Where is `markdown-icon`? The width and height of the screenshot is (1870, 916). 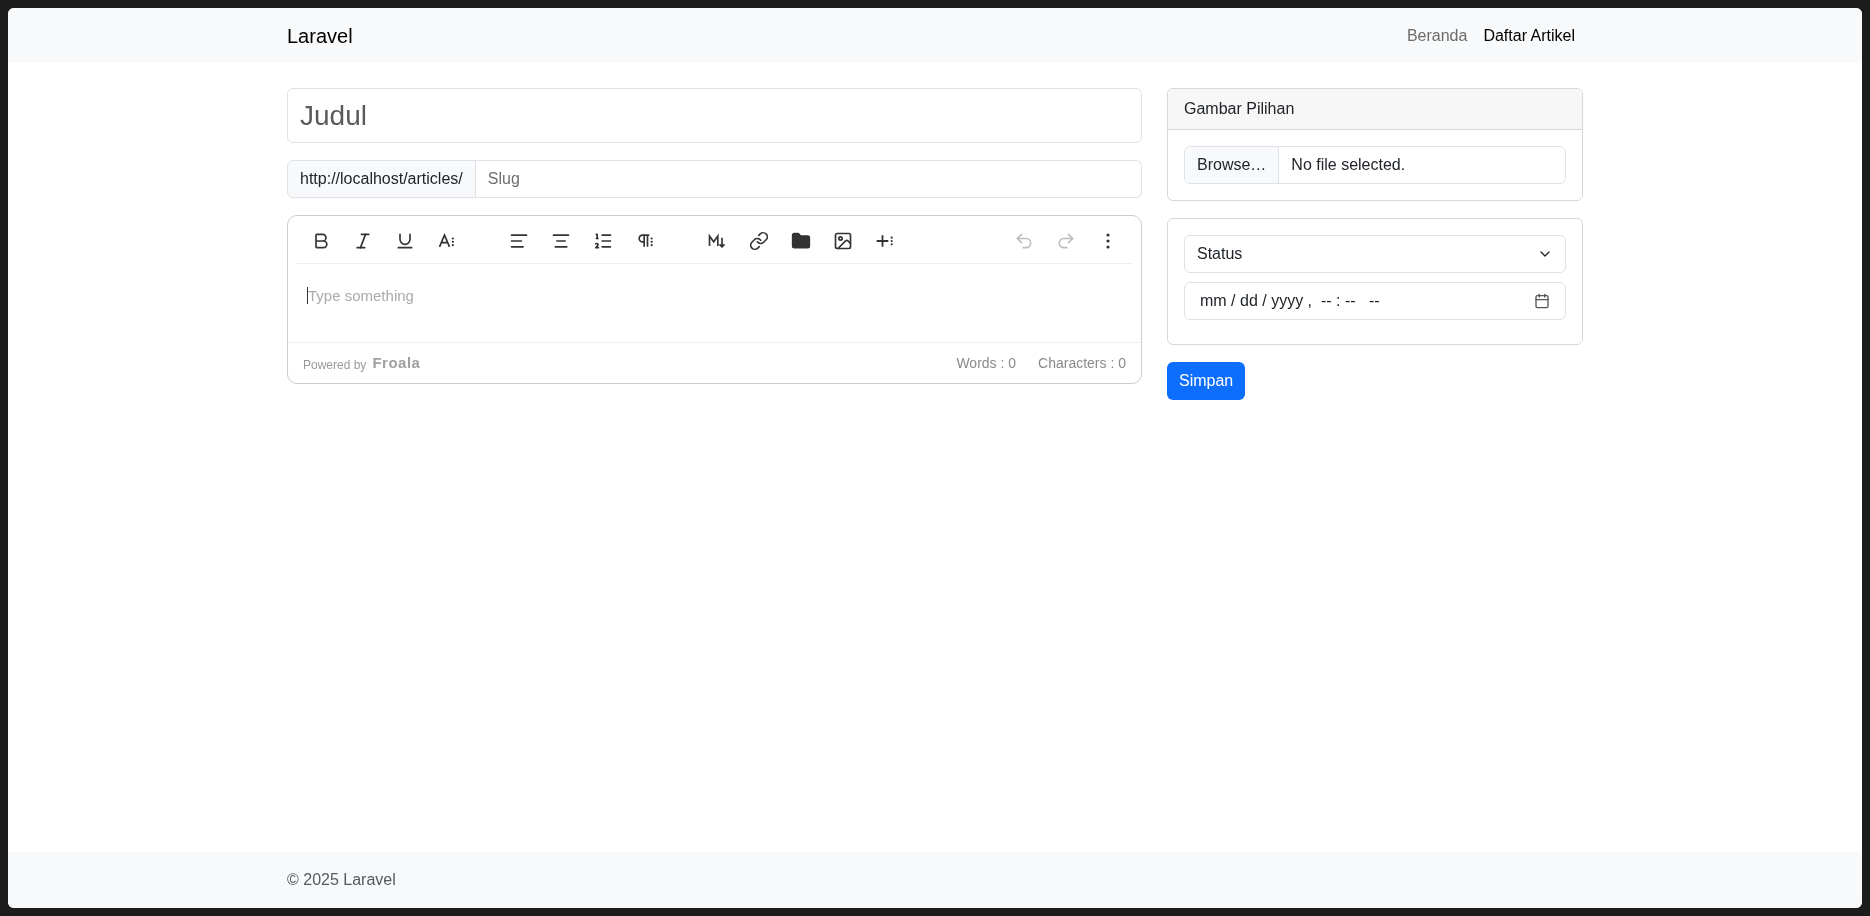
markdown-icon is located at coordinates (717, 241).